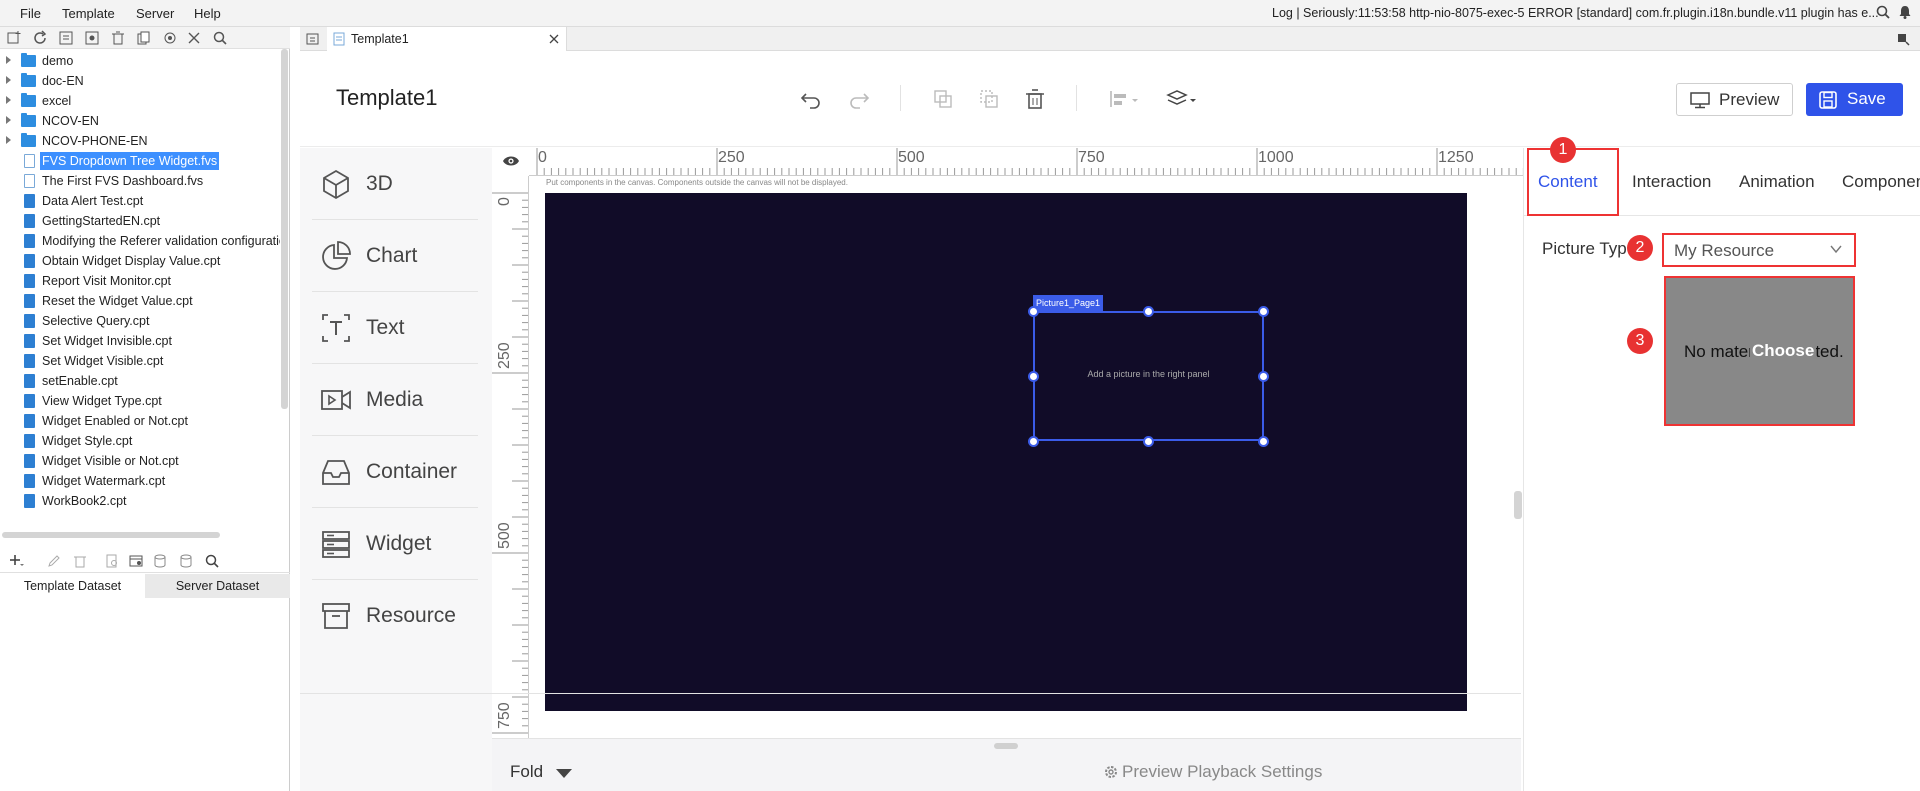 The image size is (1920, 791). I want to click on add-dataset-icon, so click(16, 561).